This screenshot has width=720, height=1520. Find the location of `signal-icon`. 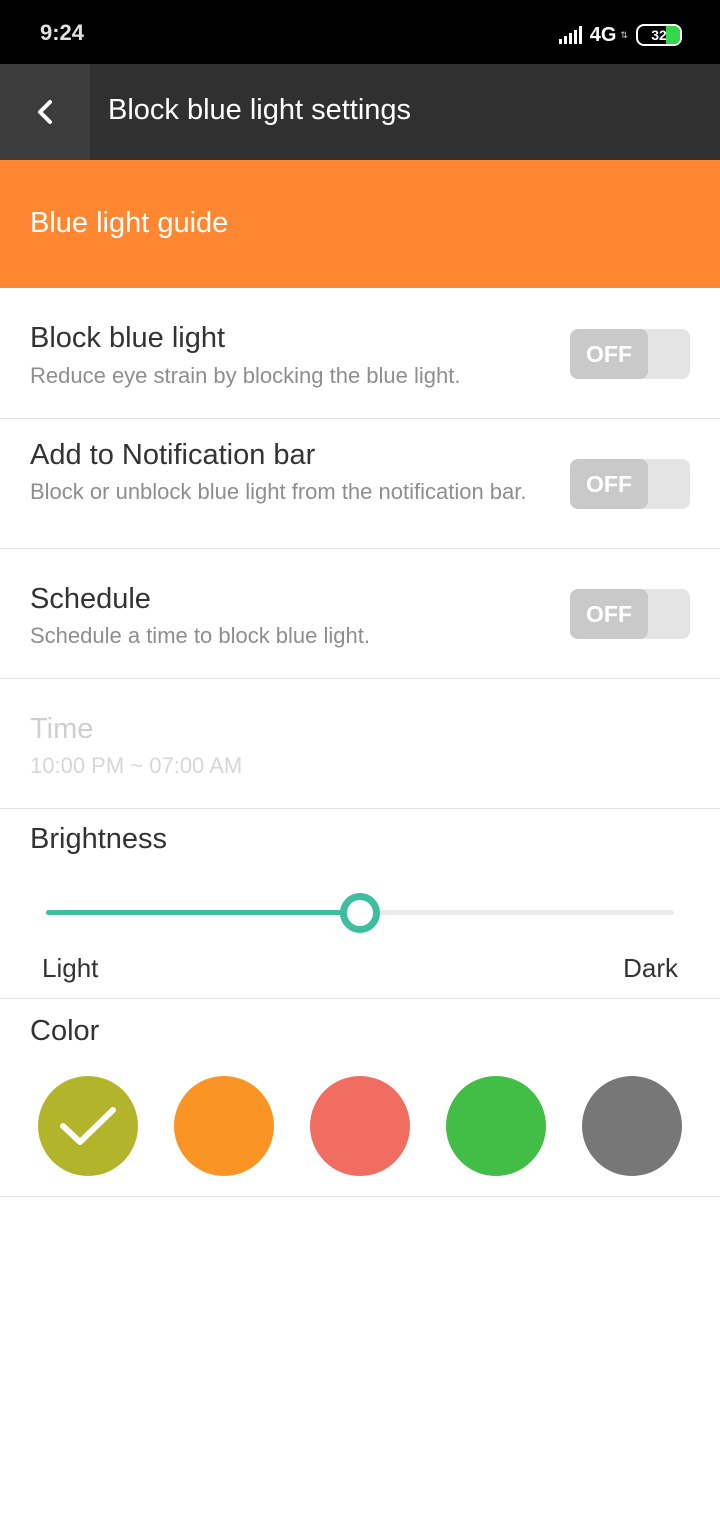

signal-icon is located at coordinates (571, 35).